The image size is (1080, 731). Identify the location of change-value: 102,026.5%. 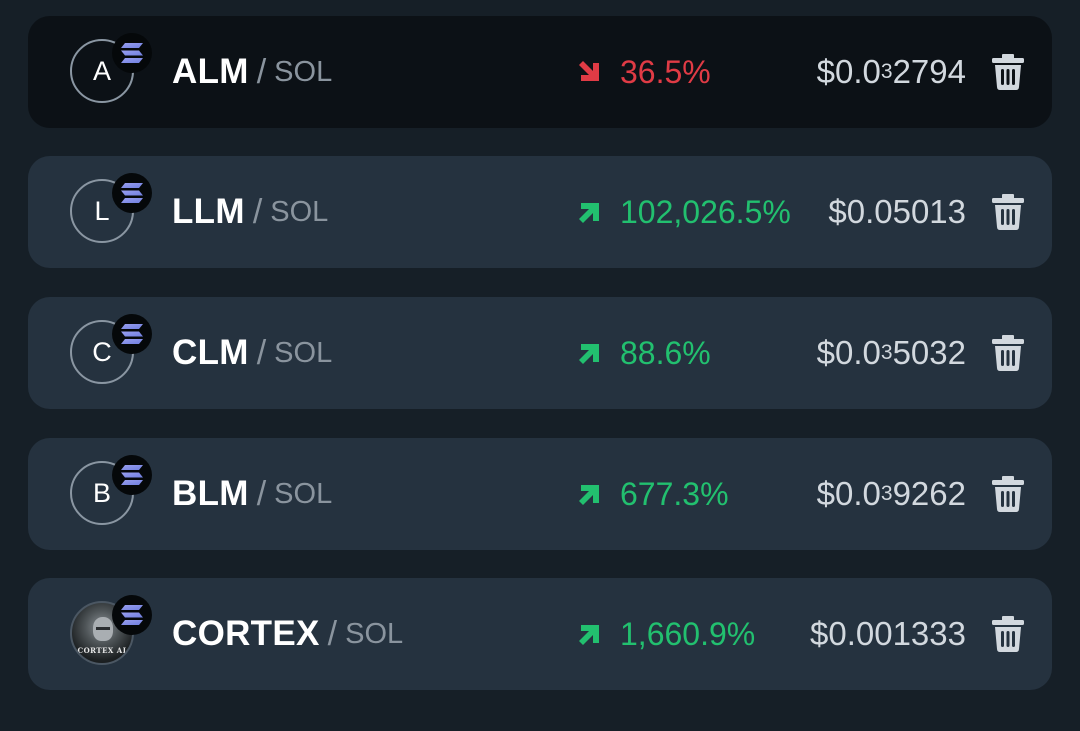
(705, 211).